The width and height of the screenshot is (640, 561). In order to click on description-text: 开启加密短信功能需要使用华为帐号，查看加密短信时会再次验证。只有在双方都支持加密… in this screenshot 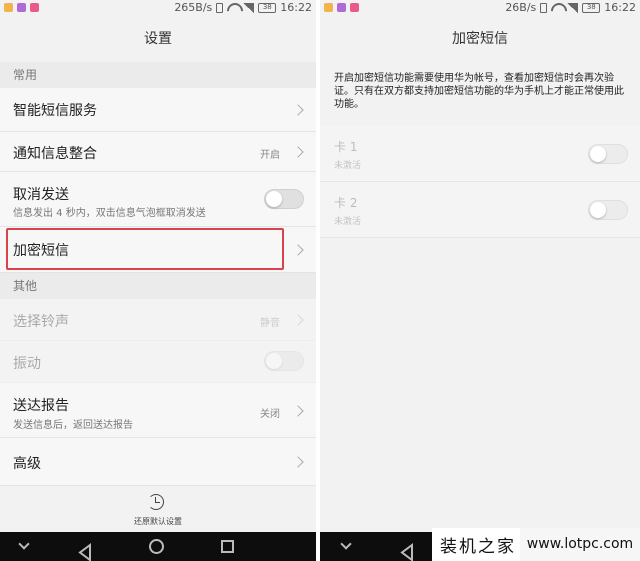, I will do `click(479, 91)`.